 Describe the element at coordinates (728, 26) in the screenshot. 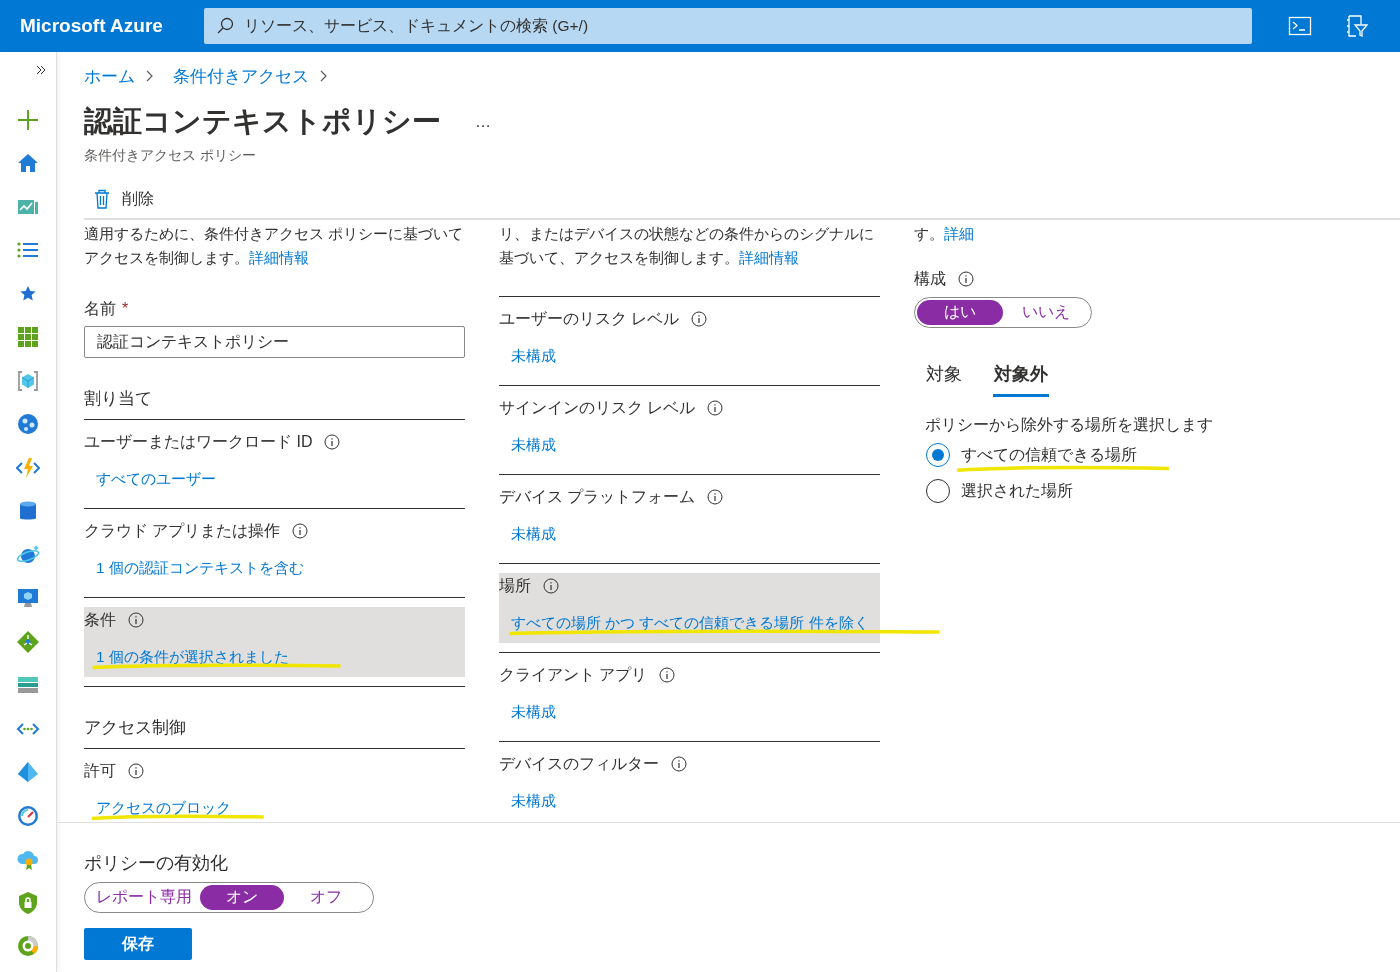

I see `search-field: リソース、サービス、ドキュメントの検索 (G+/)` at that location.